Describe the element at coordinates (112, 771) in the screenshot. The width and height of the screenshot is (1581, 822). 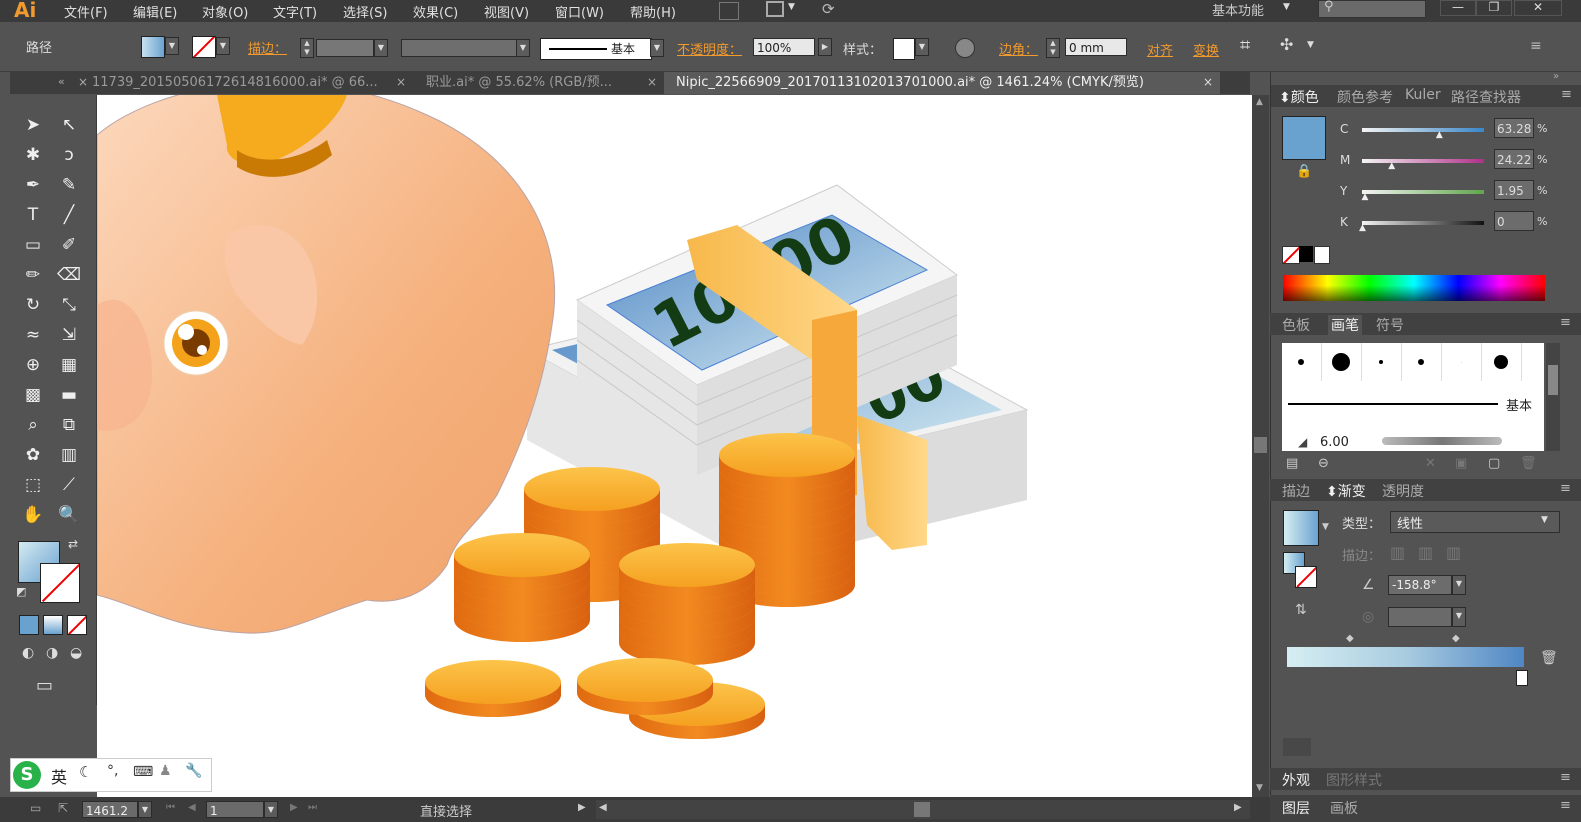
I see `punctuation-icon: °,` at that location.